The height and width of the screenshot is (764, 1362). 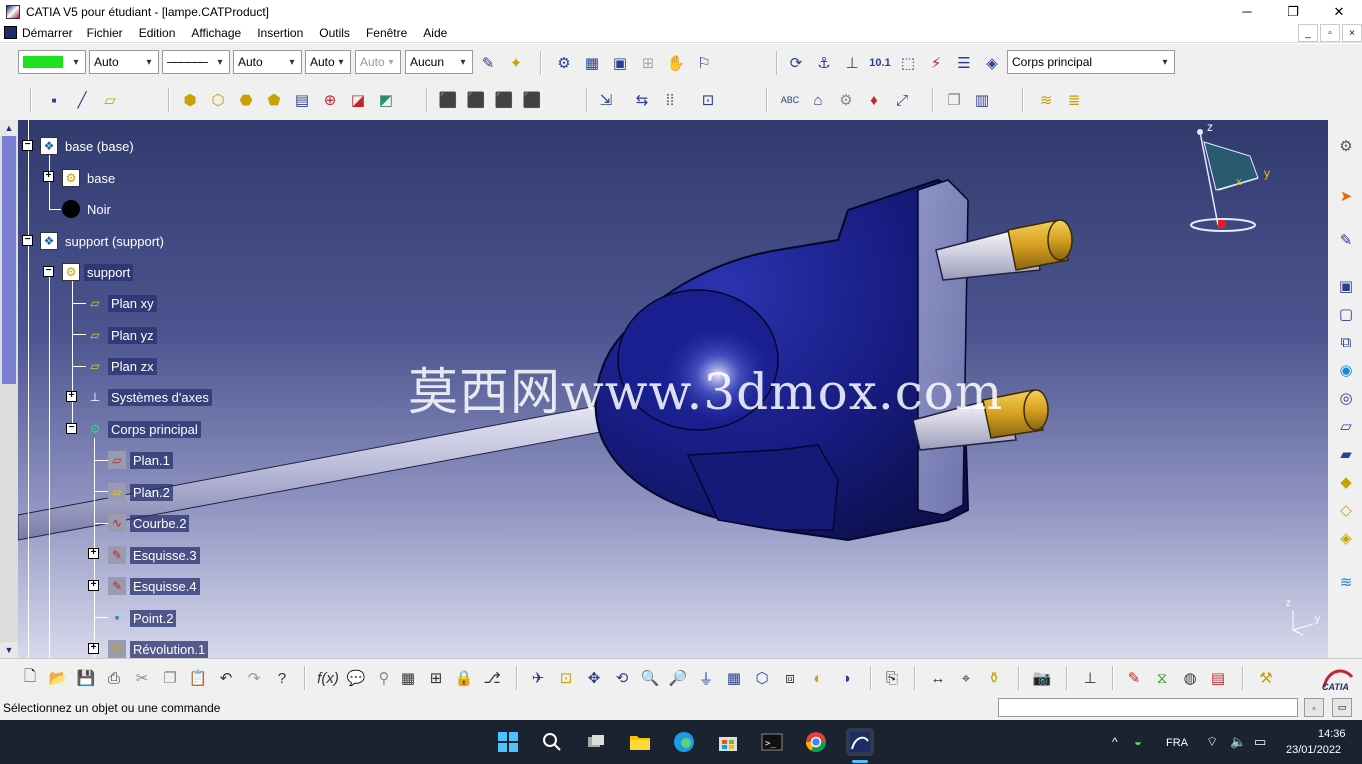 I want to click on fly-icon: ⚓, so click(x=824, y=63).